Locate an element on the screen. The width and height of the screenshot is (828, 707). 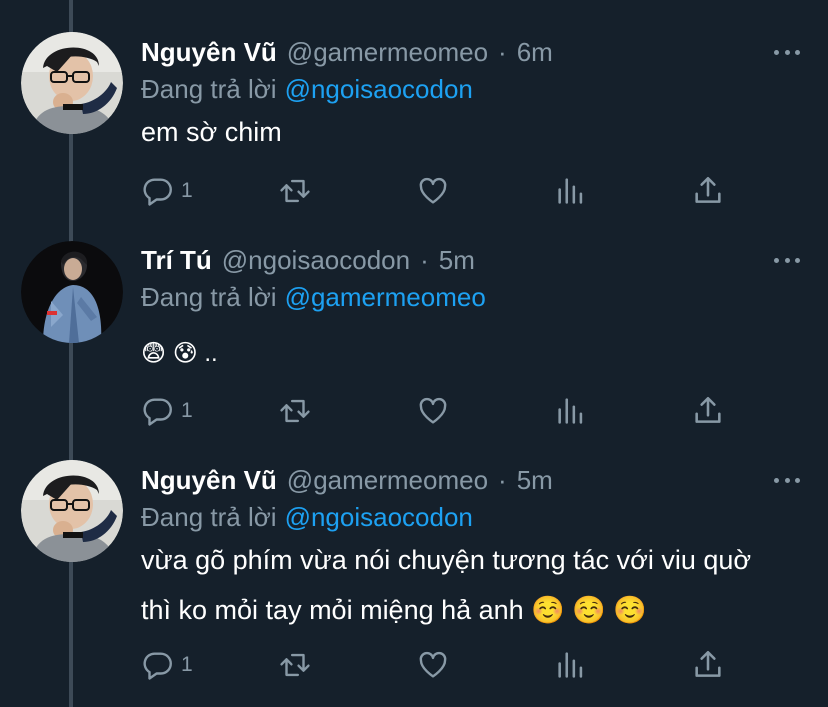
tweet-header: Nguyên Vũ @gamermeomeo · 6m is located at coordinates (347, 52).